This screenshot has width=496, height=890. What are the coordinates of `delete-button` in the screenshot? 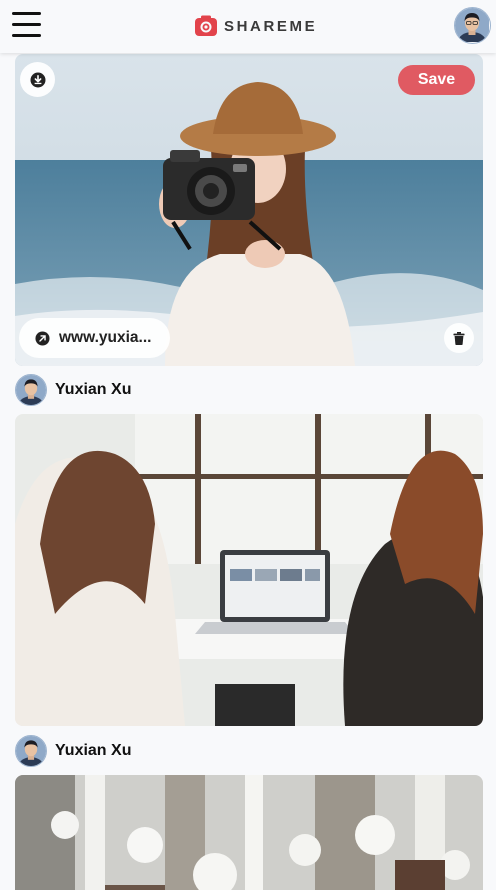 It's located at (459, 338).